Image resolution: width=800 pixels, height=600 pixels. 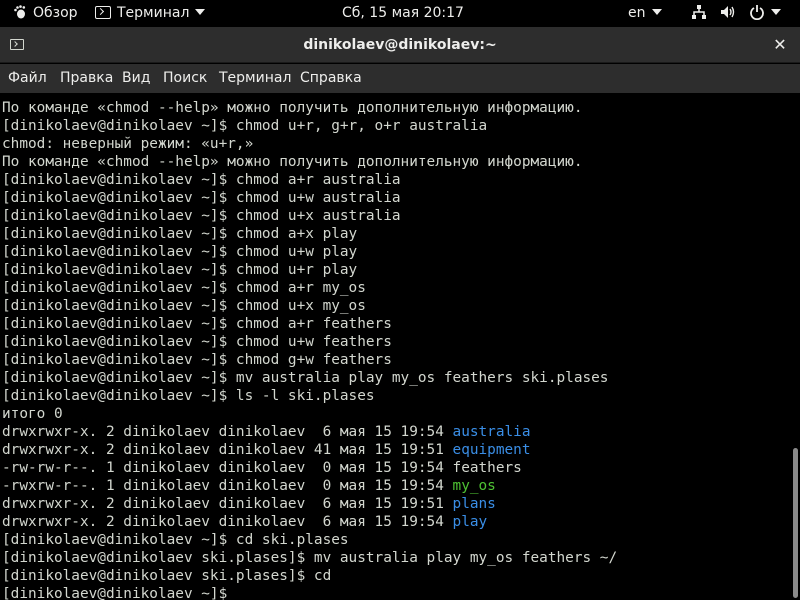 What do you see at coordinates (309, 414) in the screenshot?
I see `terminal-line: итого 0` at bounding box center [309, 414].